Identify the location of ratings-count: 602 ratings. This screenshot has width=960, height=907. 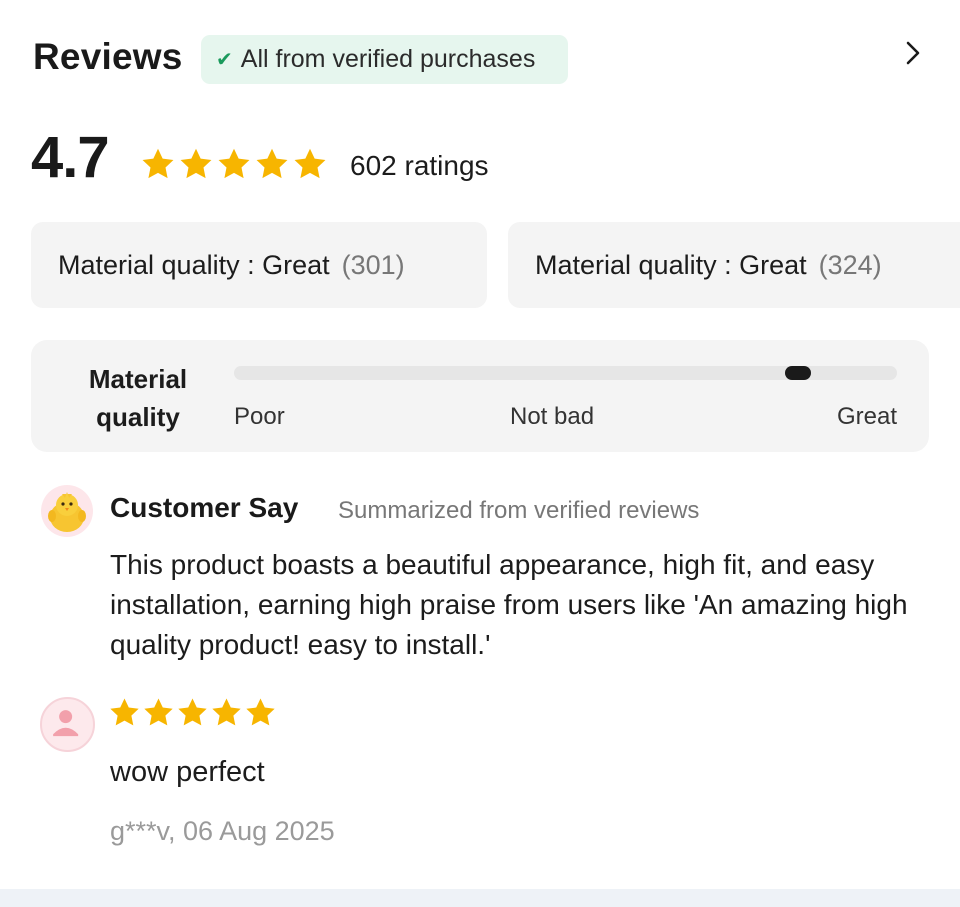
(419, 165).